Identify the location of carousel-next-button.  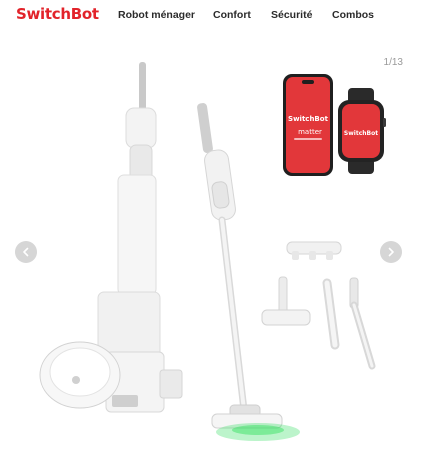
(391, 252).